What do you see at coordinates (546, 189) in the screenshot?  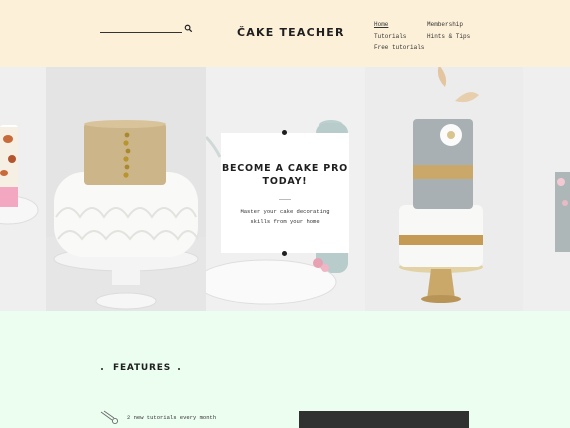 I see `cake-photo-edge` at bounding box center [546, 189].